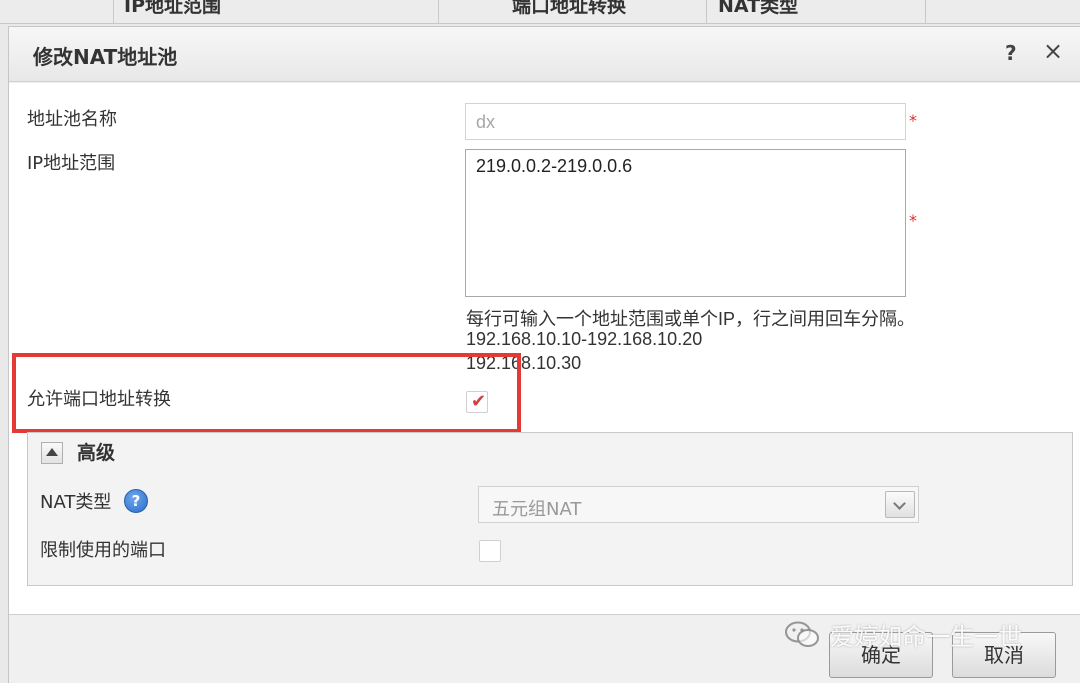 The width and height of the screenshot is (1080, 683). What do you see at coordinates (71, 163) in the screenshot?
I see `ip-range-label: IP地址范围` at bounding box center [71, 163].